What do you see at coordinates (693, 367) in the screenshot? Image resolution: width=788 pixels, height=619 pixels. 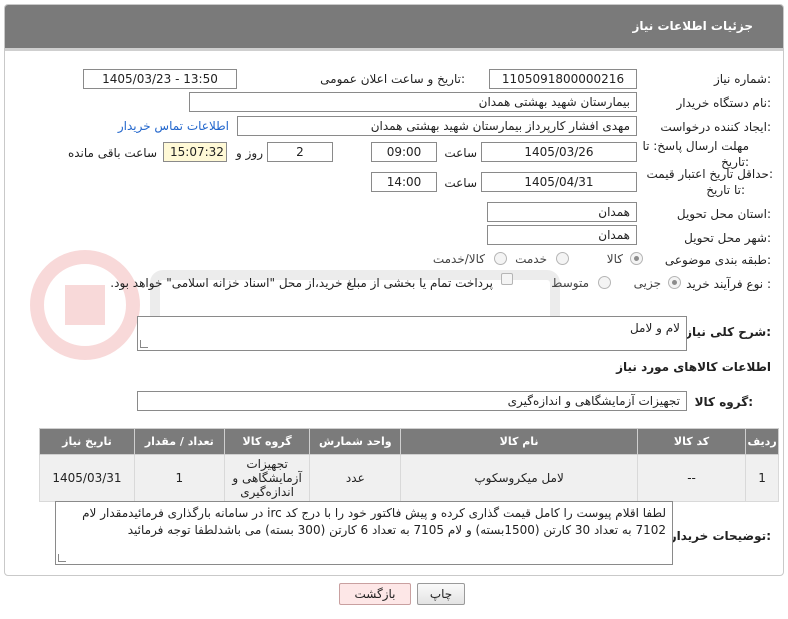 I see `goods-info-label: اطلاعات کالاهای مورد نیاز` at bounding box center [693, 367].